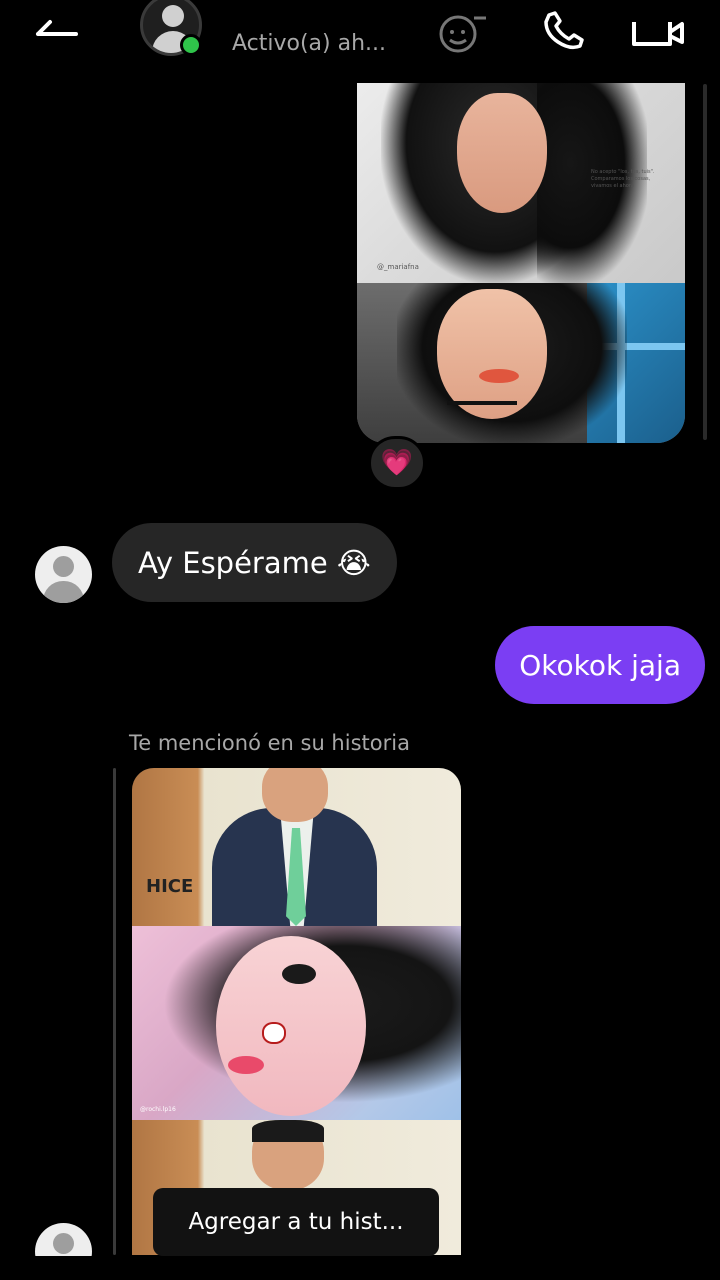 The width and height of the screenshot is (720, 1280). What do you see at coordinates (158, 1109) in the screenshot?
I see `story-tag: @rochi.lp16` at bounding box center [158, 1109].